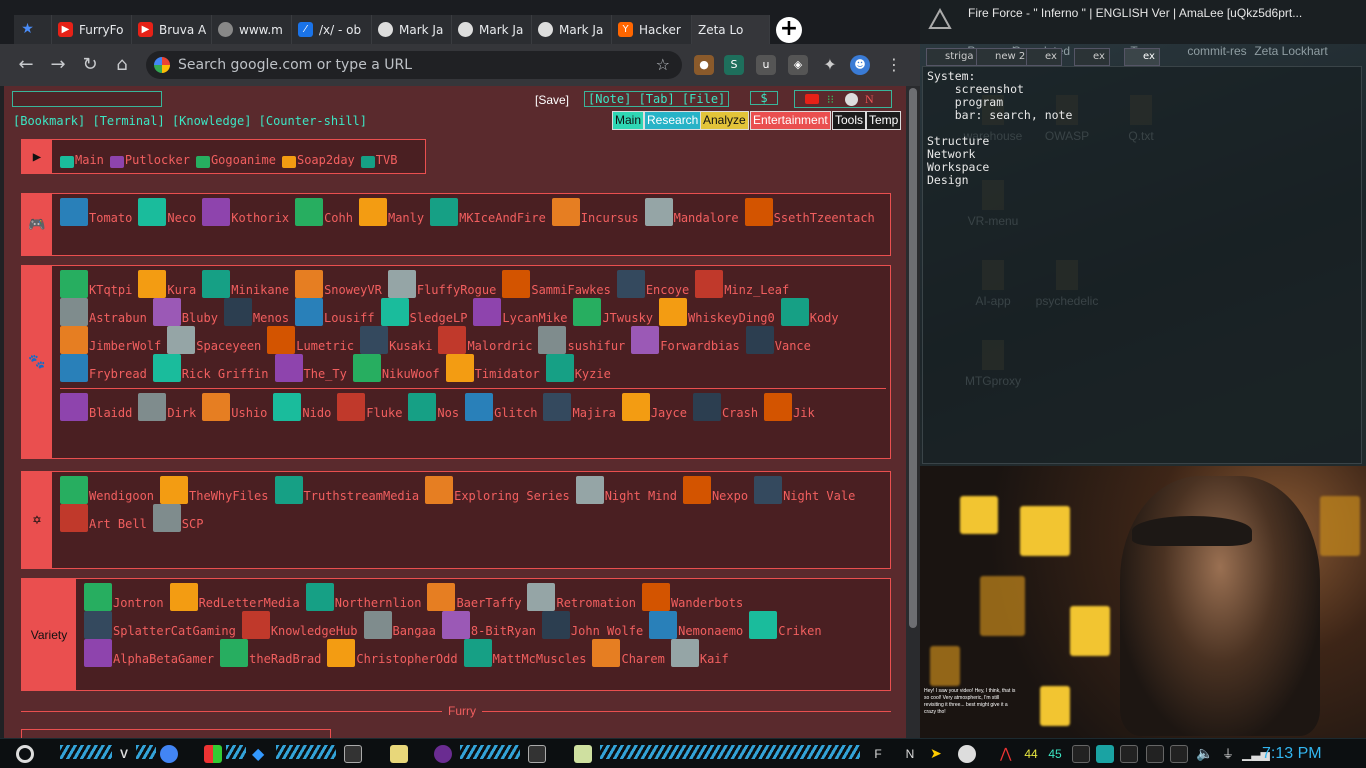 Image resolution: width=1366 pixels, height=768 pixels. Describe the element at coordinates (122, 65) in the screenshot. I see `home-icon: ⌂` at that location.